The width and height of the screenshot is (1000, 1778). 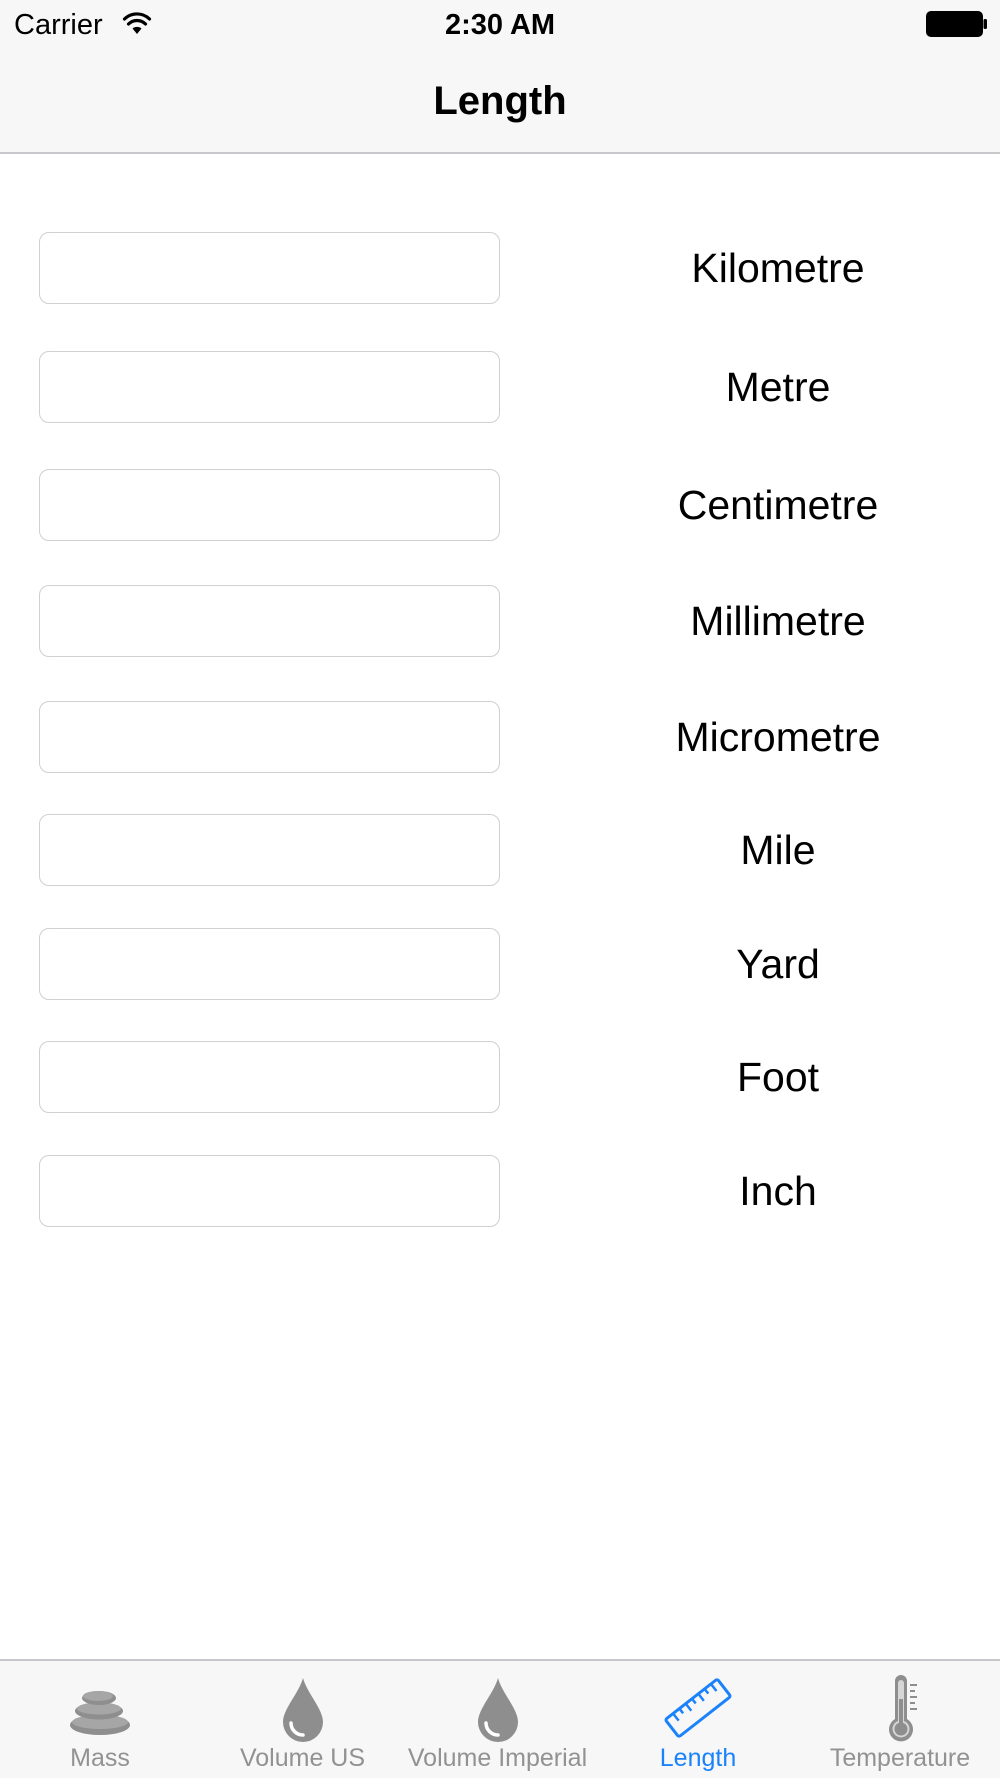 What do you see at coordinates (269, 1077) in the screenshot?
I see `foot-input` at bounding box center [269, 1077].